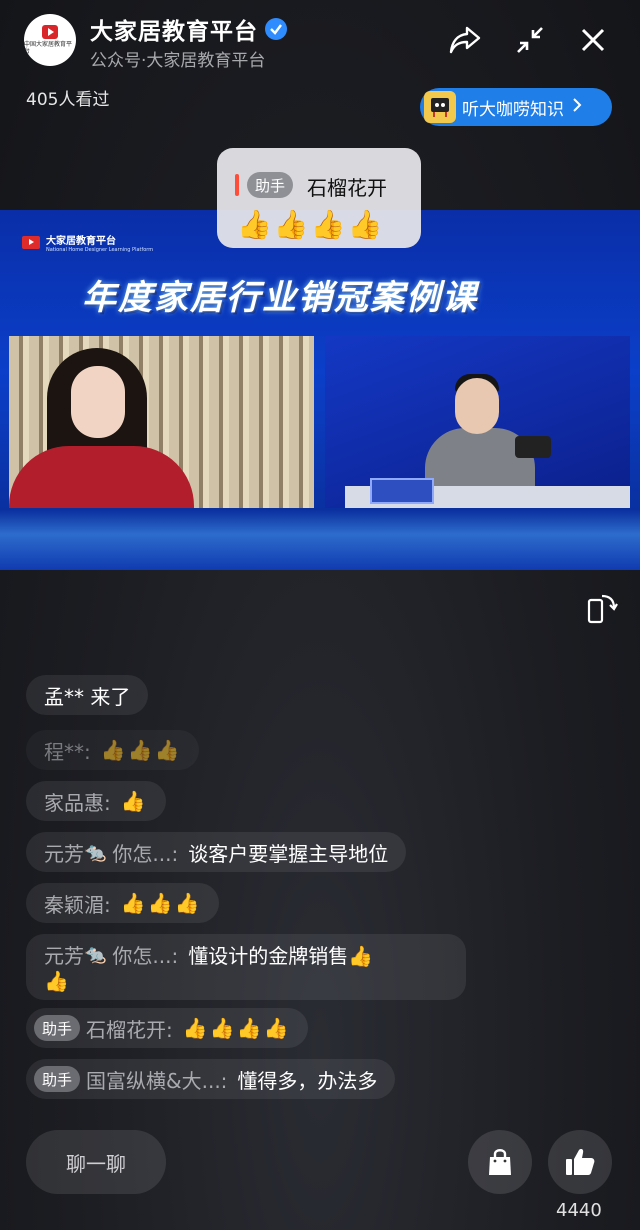 The width and height of the screenshot is (640, 1230). What do you see at coordinates (307, 1080) in the screenshot?
I see `chat-message: 懂得多，办法多` at bounding box center [307, 1080].